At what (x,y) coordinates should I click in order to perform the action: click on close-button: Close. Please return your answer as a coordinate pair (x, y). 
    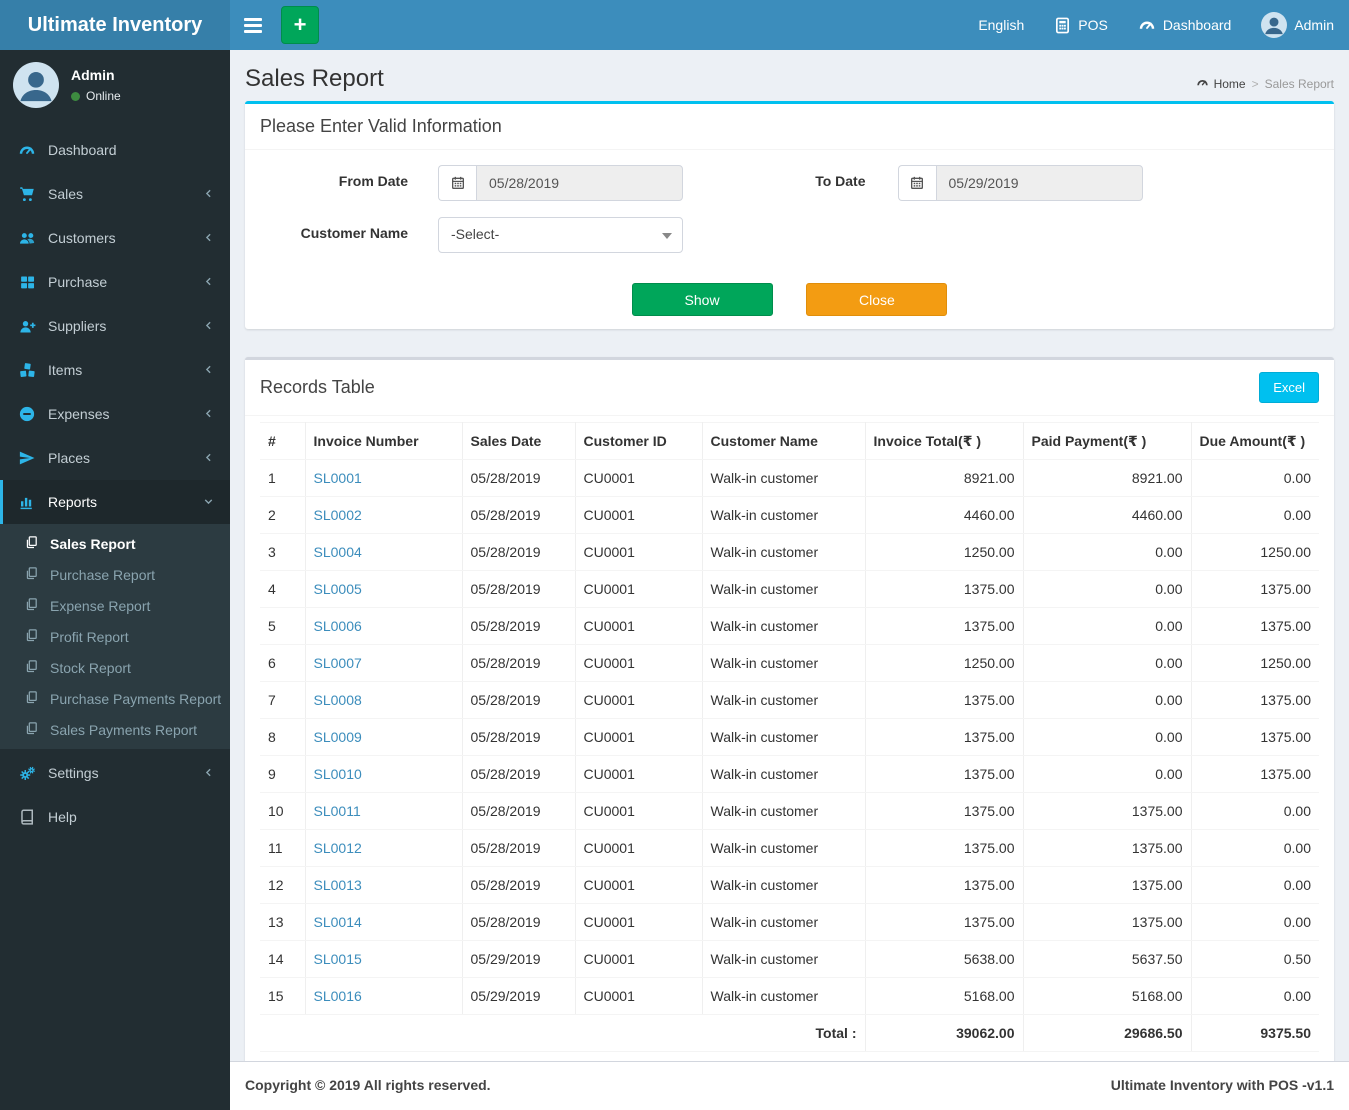
    Looking at the image, I should click on (877, 299).